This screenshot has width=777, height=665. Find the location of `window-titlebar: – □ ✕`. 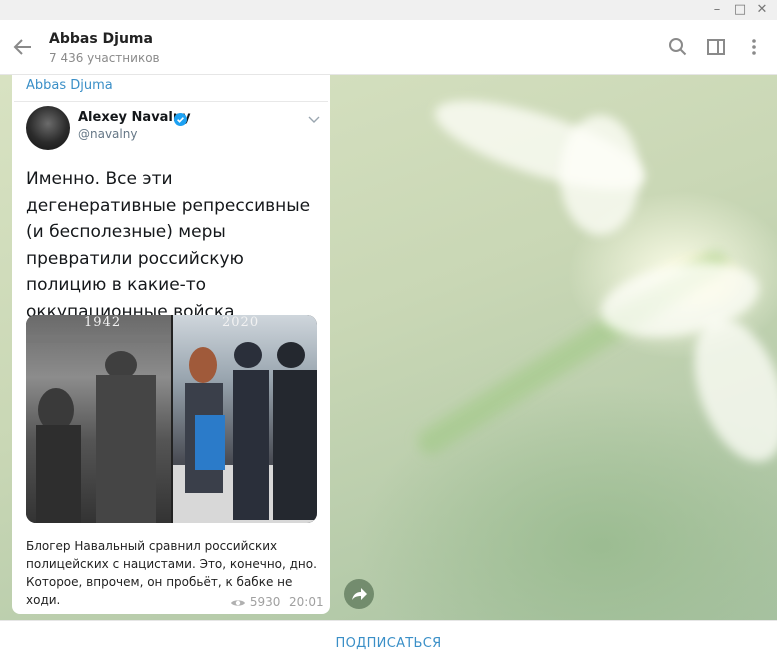

window-titlebar: – □ ✕ is located at coordinates (388, 10).